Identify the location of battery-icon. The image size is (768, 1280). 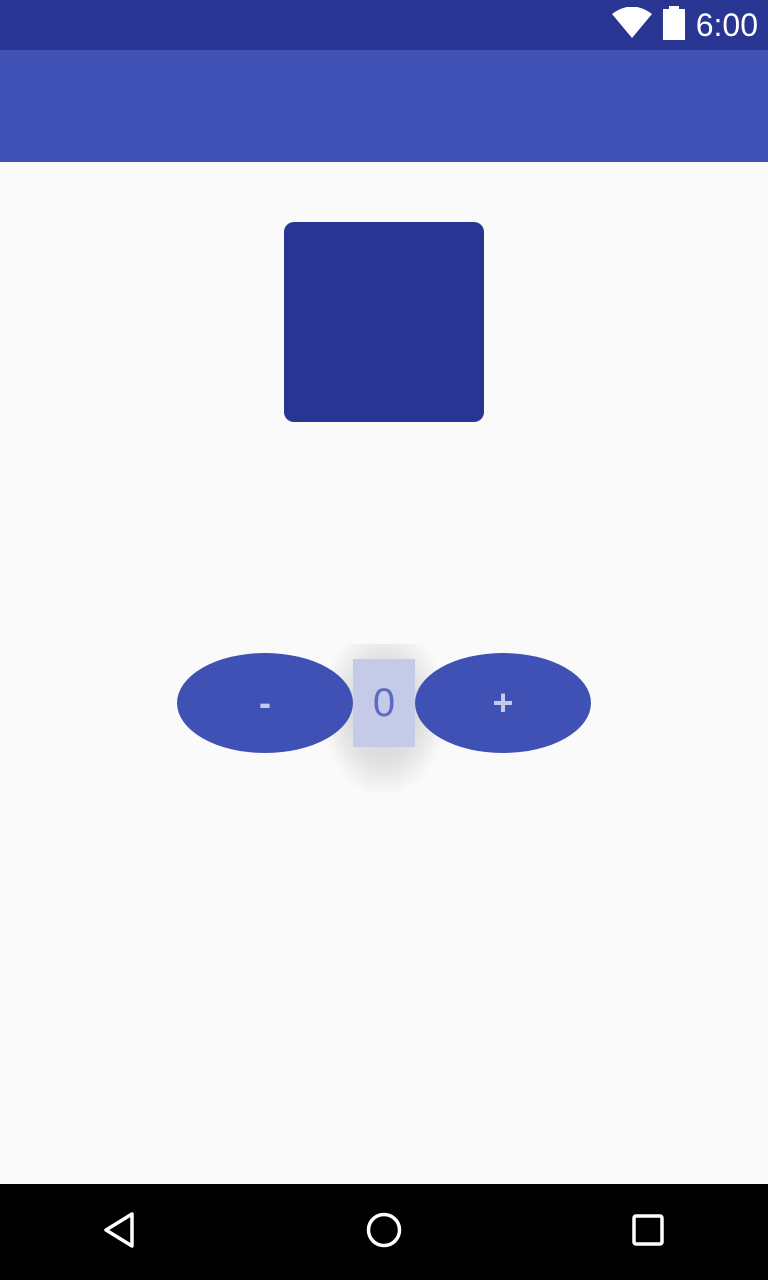
(674, 25).